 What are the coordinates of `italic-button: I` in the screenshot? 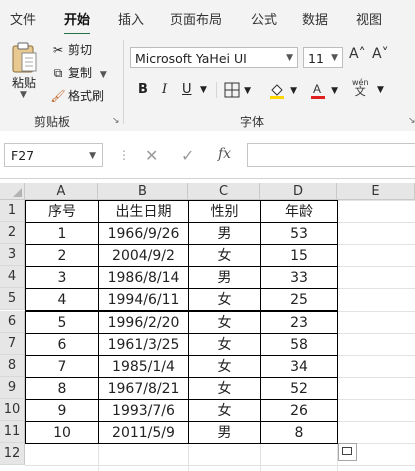 It's located at (164, 90).